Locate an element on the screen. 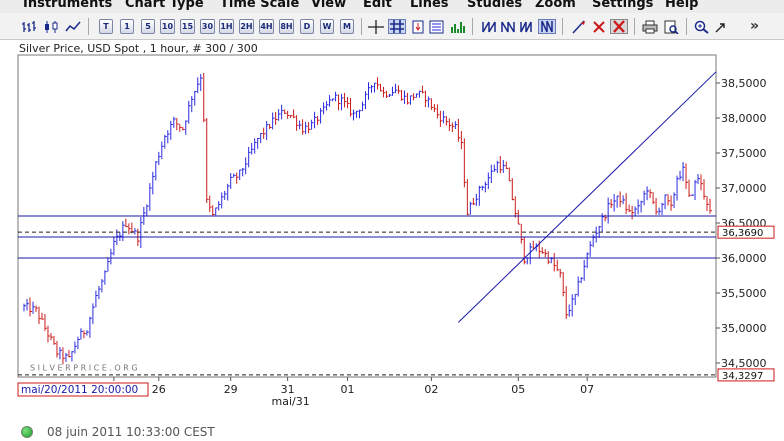 Image resolution: width=784 pixels, height=441 pixels. menu-zoom: Zoom is located at coordinates (555, 5).